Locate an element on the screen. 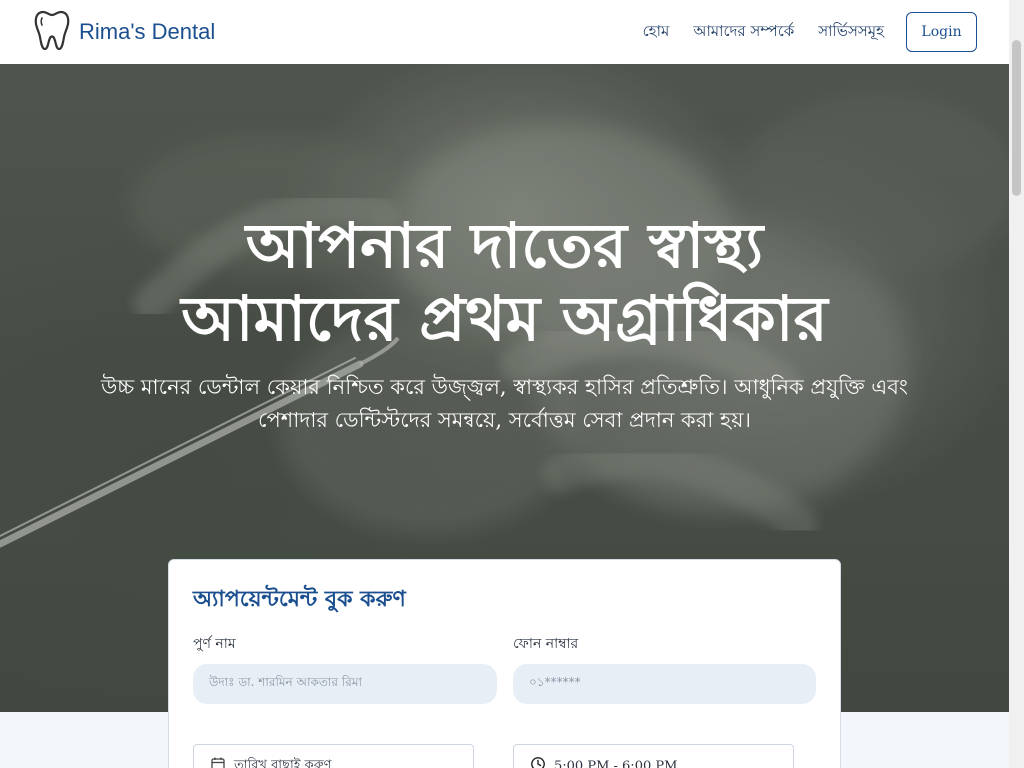  page-scrollbar is located at coordinates (1016, 384).